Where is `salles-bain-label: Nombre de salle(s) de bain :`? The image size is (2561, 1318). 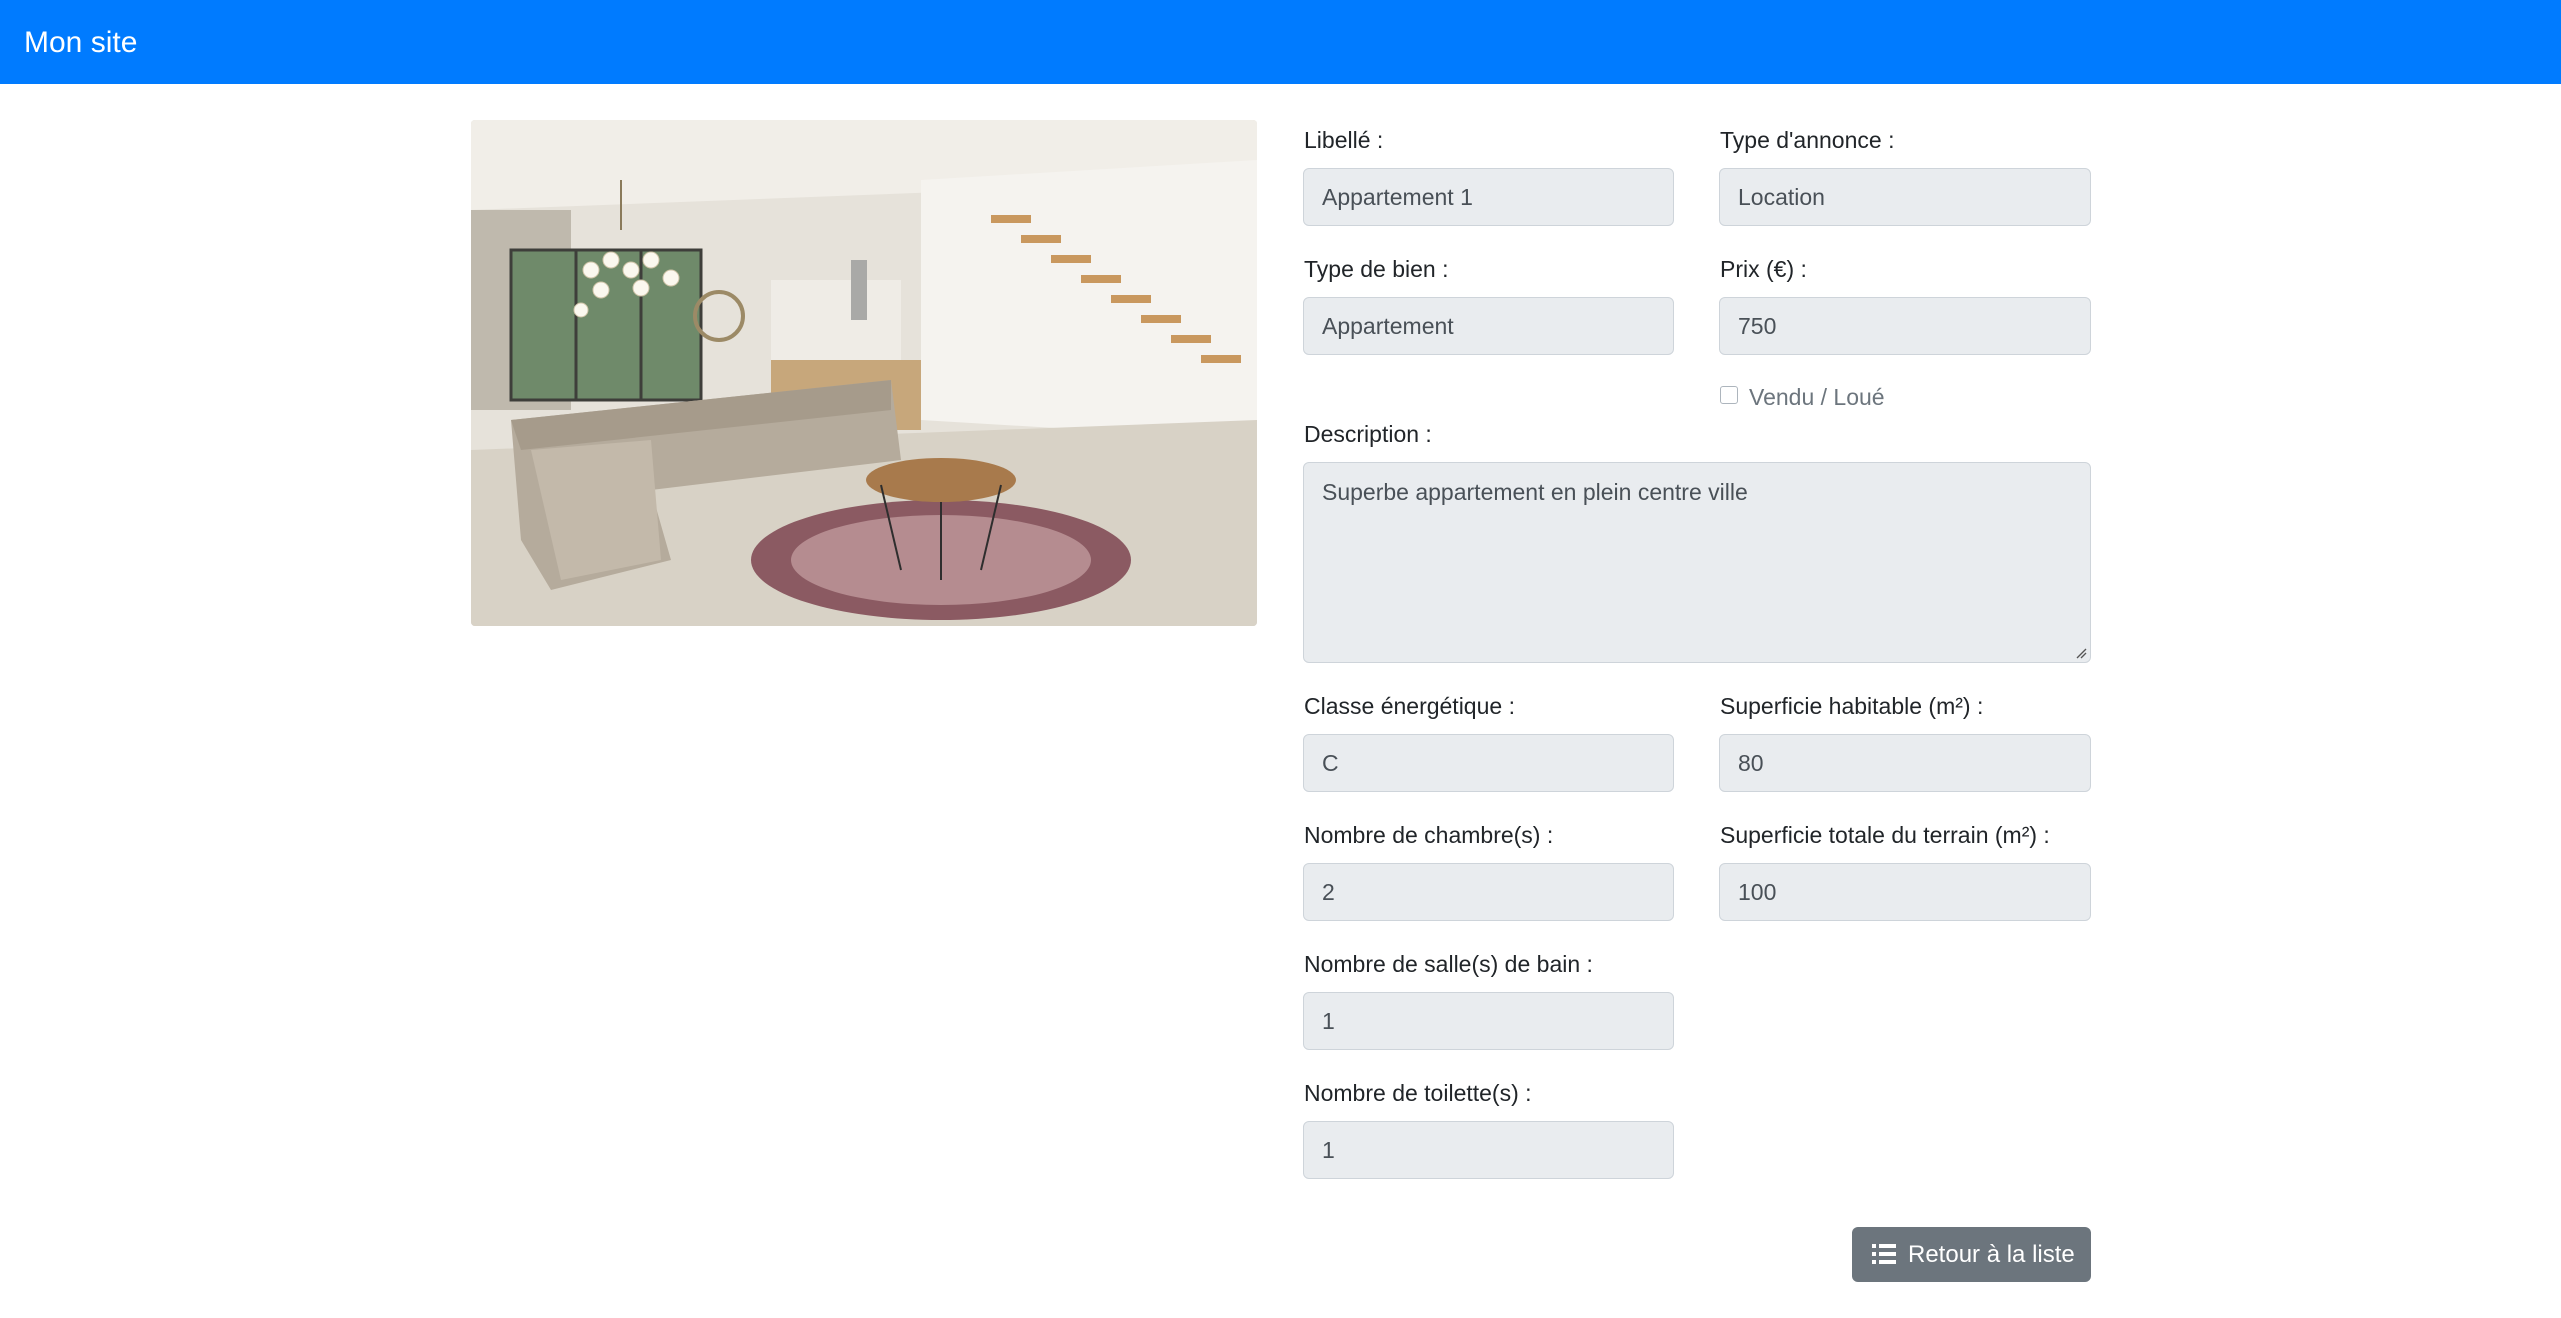
salles-bain-label: Nombre de salle(s) de bain : is located at coordinates (1448, 964).